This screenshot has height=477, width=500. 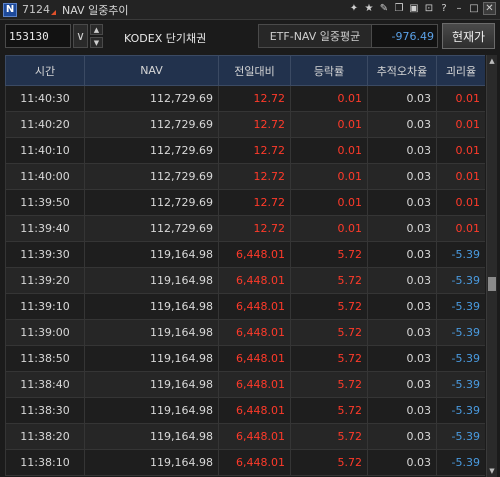 I want to click on table-row: 11:39:40 112,729.69 12.72 0.01 0.03 0.01, so click(x=245, y=228).